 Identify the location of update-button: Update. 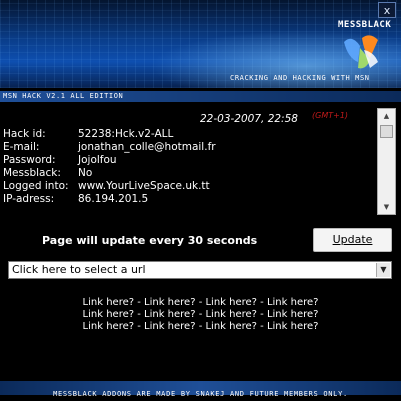
(352, 240).